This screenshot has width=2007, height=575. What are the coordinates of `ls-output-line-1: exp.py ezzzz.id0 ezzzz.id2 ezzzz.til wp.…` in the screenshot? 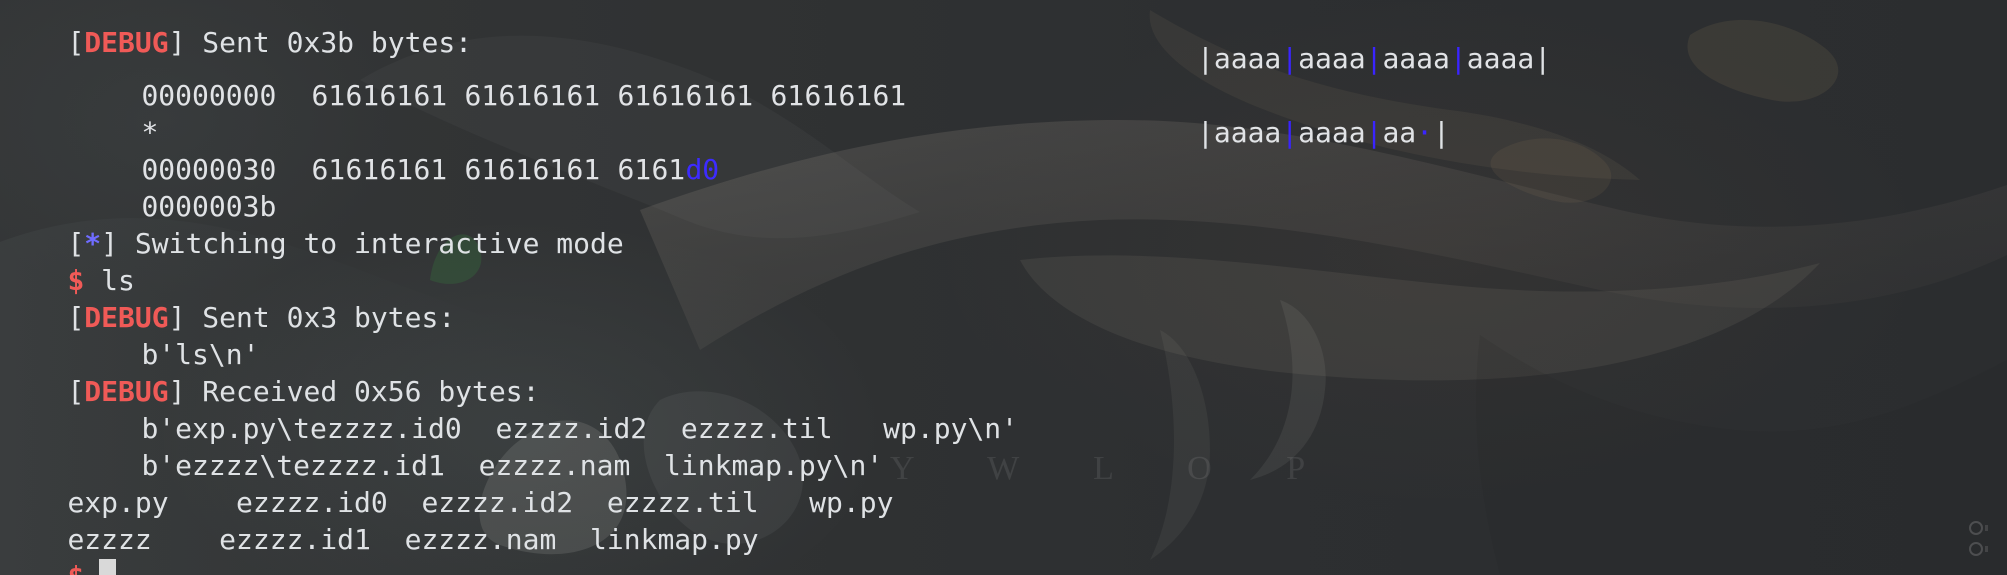 It's located at (446, 483).